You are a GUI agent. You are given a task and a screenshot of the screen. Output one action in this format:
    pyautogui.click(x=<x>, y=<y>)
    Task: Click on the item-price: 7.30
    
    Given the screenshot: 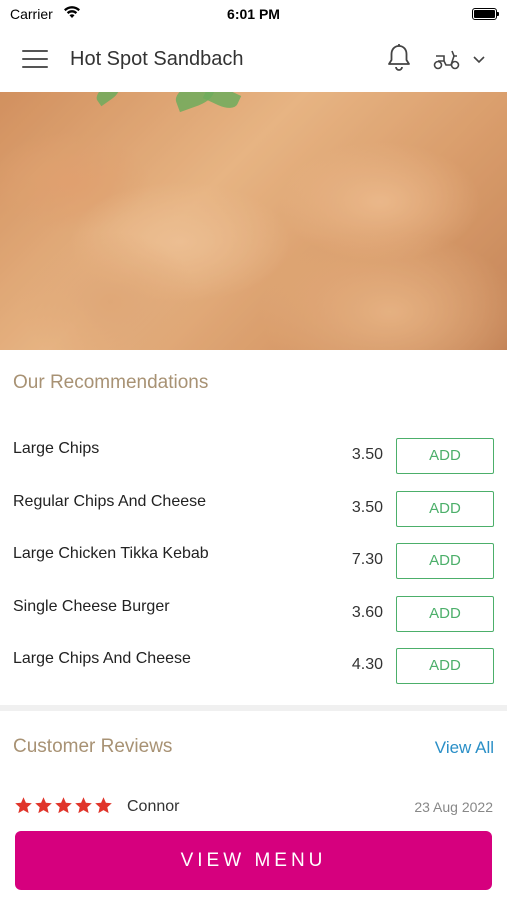 What is the action you would take?
    pyautogui.click(x=367, y=559)
    